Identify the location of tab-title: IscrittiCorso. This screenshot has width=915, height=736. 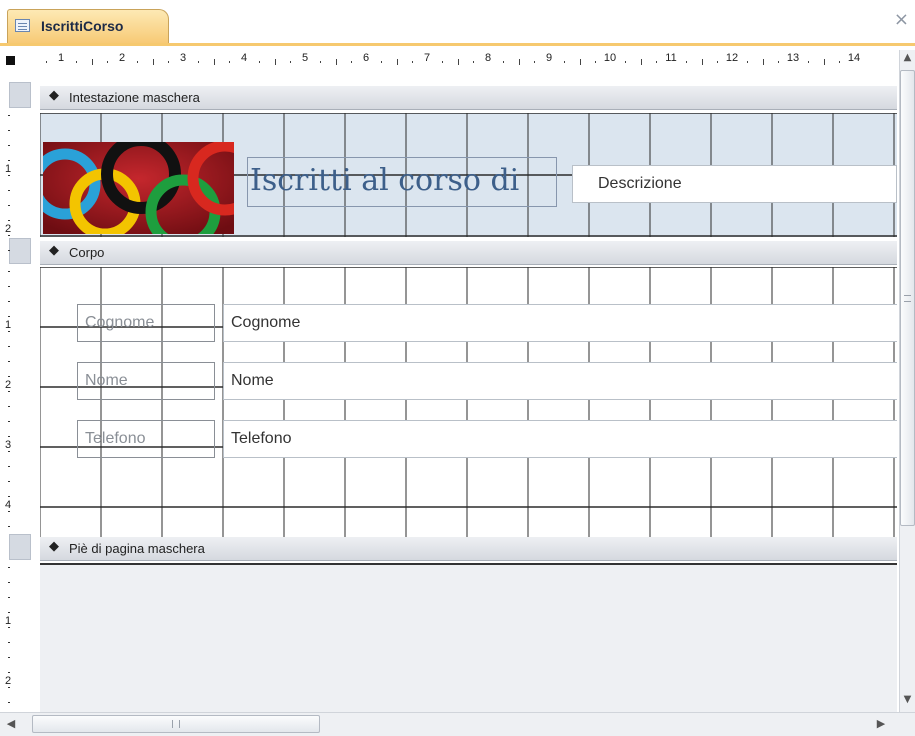
(82, 26).